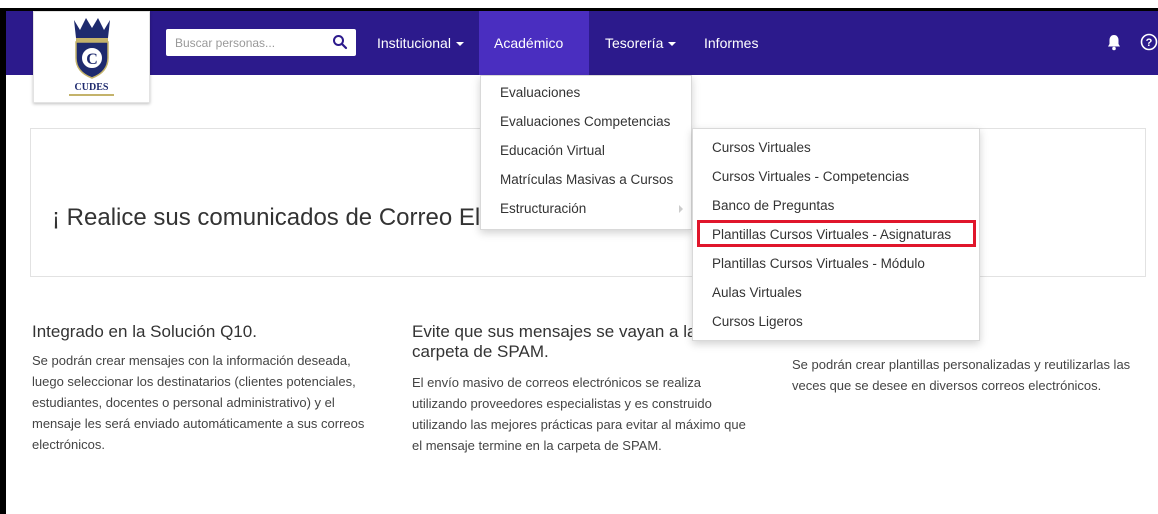 The image size is (1158, 514). I want to click on nav-institucional: Institucional, so click(420, 43).